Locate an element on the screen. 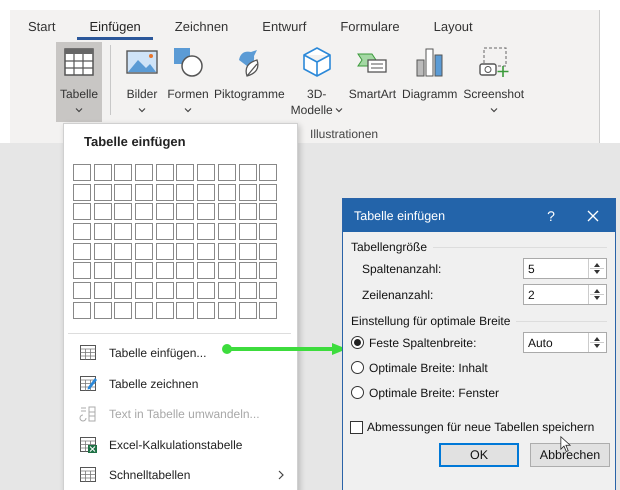 The image size is (620, 490). ribbon-tab: Start is located at coordinates (42, 25).